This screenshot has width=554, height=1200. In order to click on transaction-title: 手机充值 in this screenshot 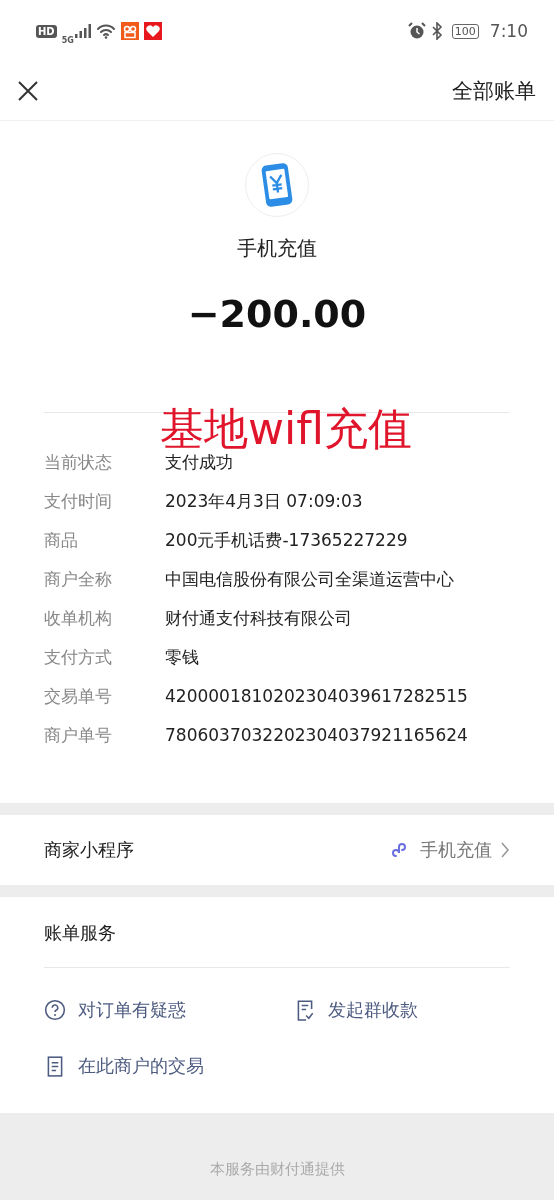, I will do `click(277, 248)`.